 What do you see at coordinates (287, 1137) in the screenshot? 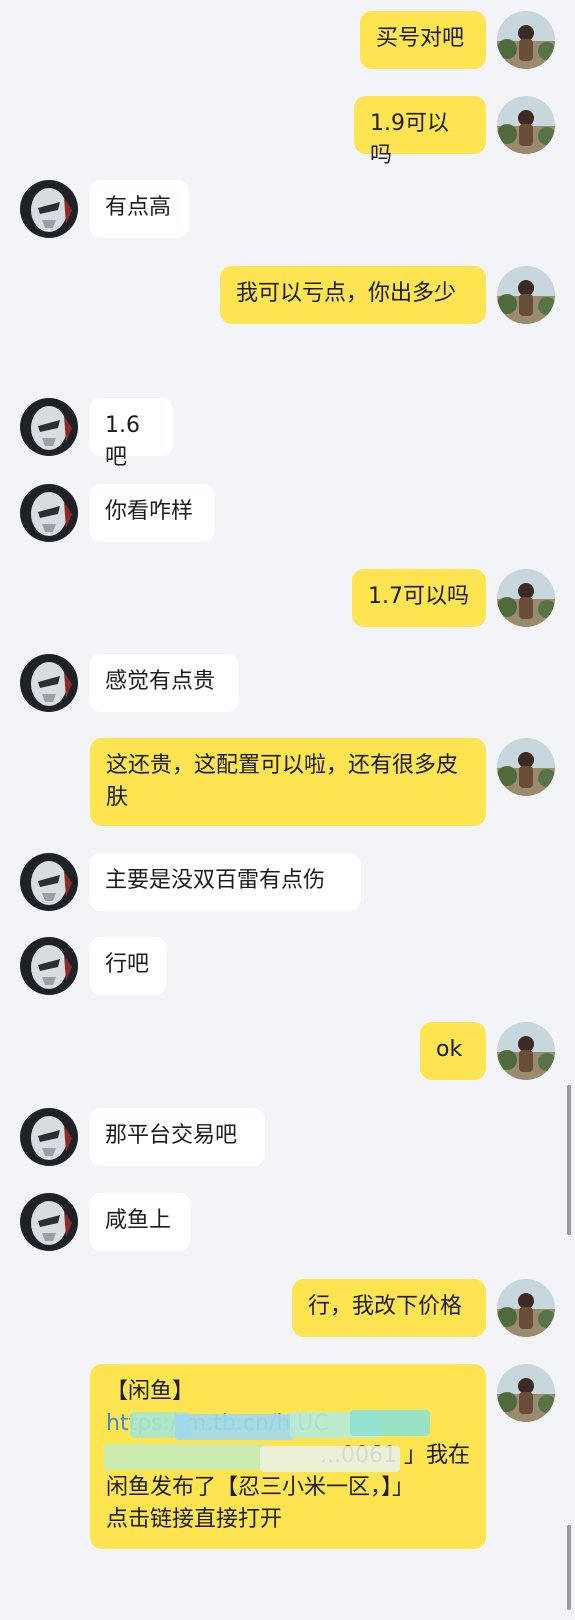
I see `incoming-message-row: 那平台交易吧` at bounding box center [287, 1137].